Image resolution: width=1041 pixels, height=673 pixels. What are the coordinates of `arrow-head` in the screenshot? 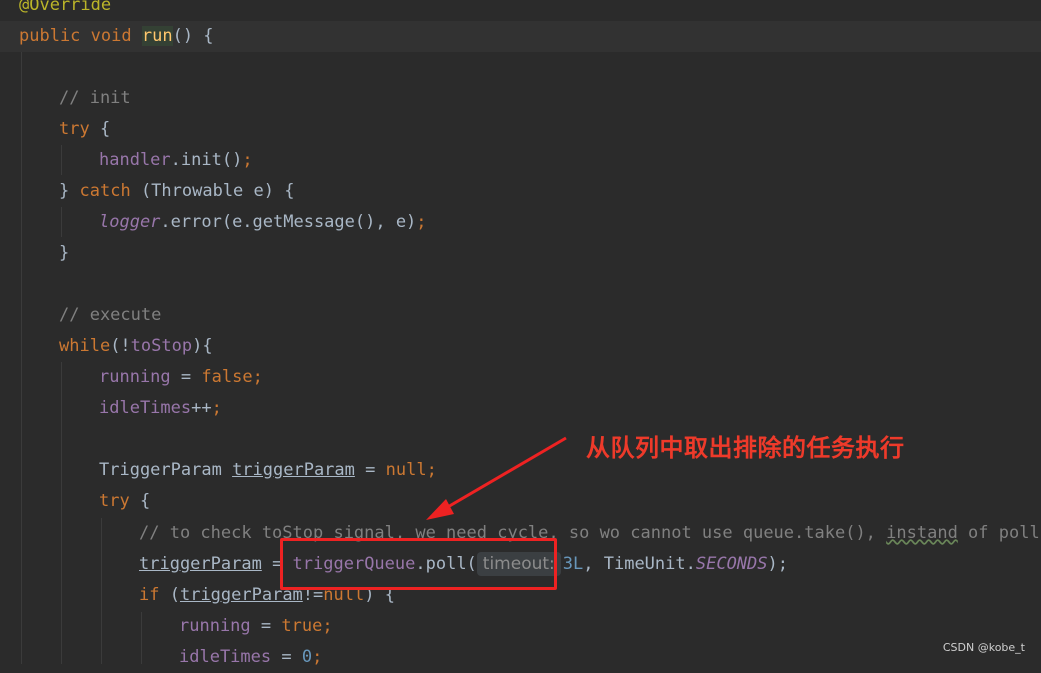 It's located at (440, 509).